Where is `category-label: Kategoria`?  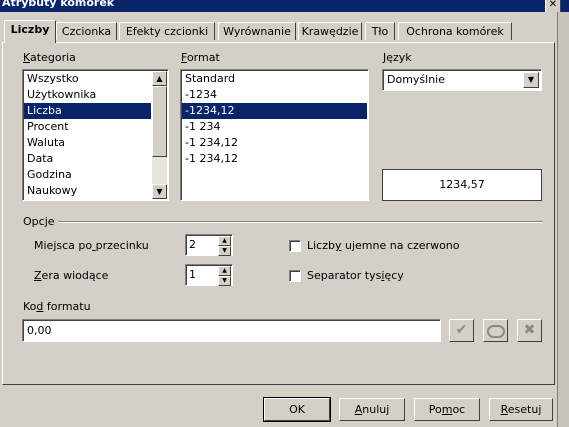
category-label: Kategoria is located at coordinates (49, 57).